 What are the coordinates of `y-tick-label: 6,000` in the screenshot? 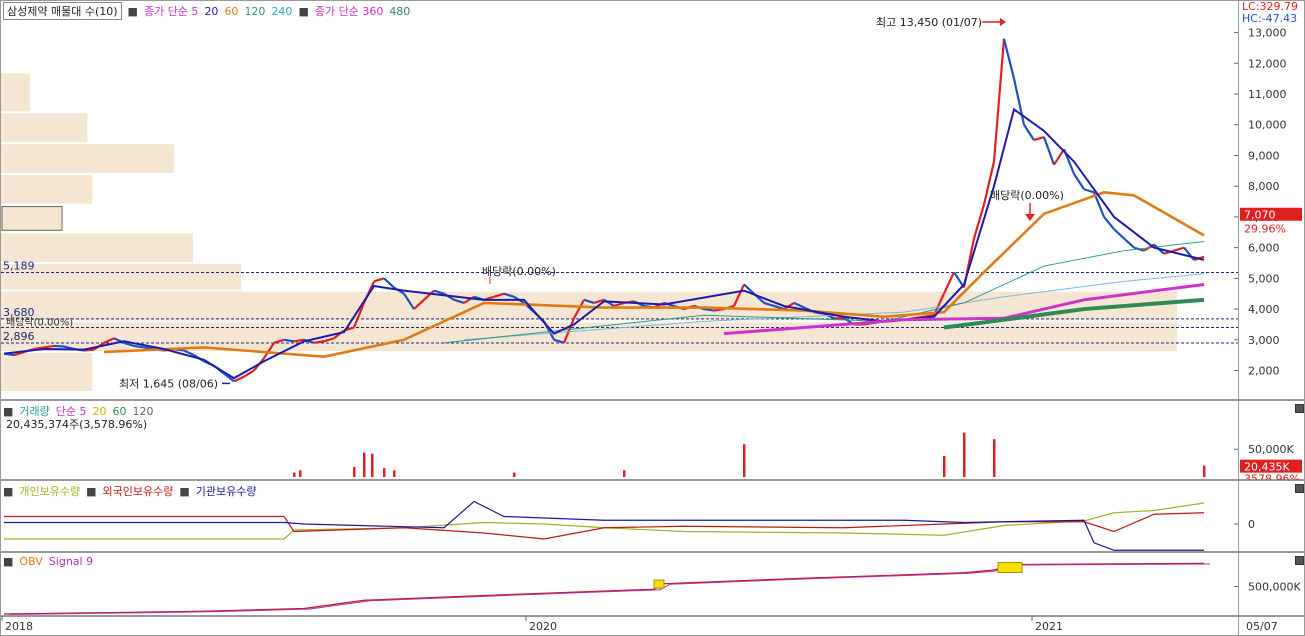 It's located at (1264, 248).